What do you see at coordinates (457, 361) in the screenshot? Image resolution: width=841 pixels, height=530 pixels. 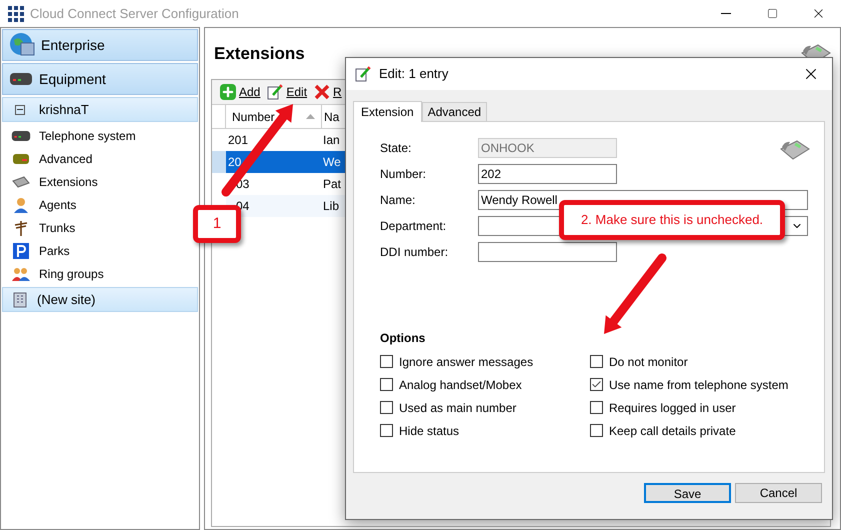 I see `option-checkbox: Ignore answer messages` at bounding box center [457, 361].